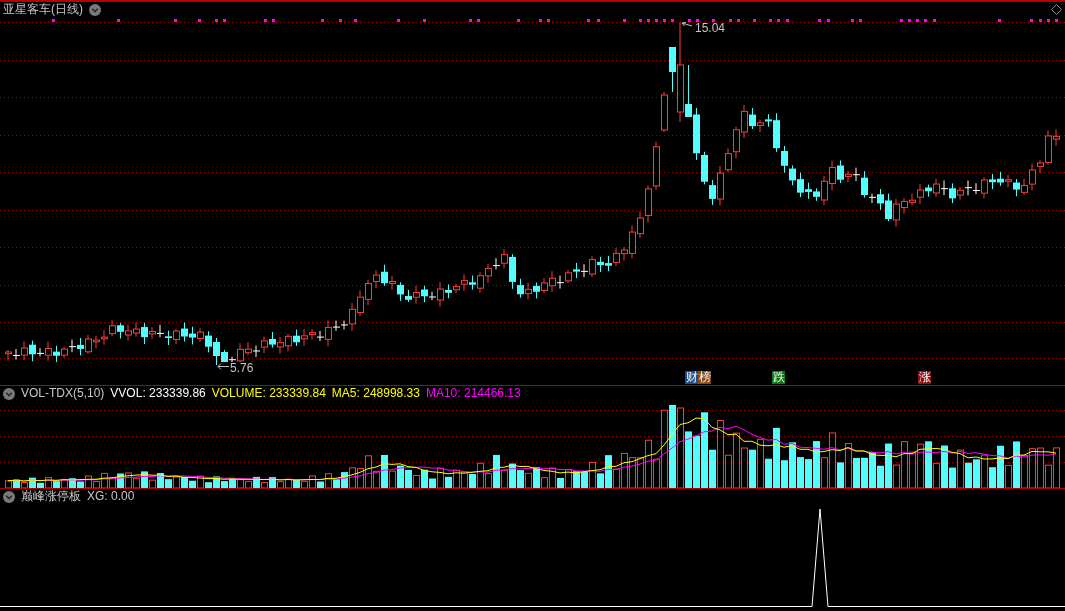 The height and width of the screenshot is (611, 1065). Describe the element at coordinates (691, 377) in the screenshot. I see `event-badge: 财` at that location.